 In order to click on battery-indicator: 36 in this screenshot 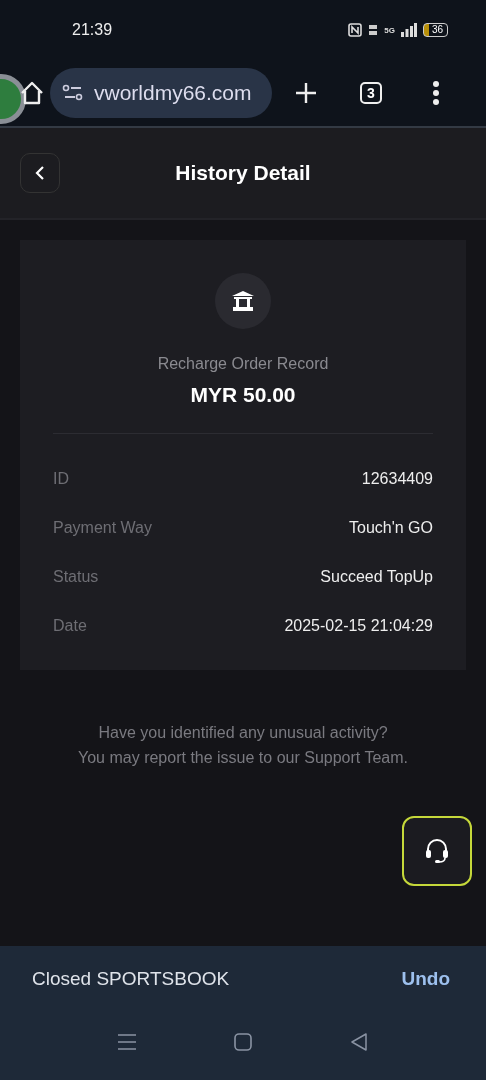, I will do `click(435, 30)`.